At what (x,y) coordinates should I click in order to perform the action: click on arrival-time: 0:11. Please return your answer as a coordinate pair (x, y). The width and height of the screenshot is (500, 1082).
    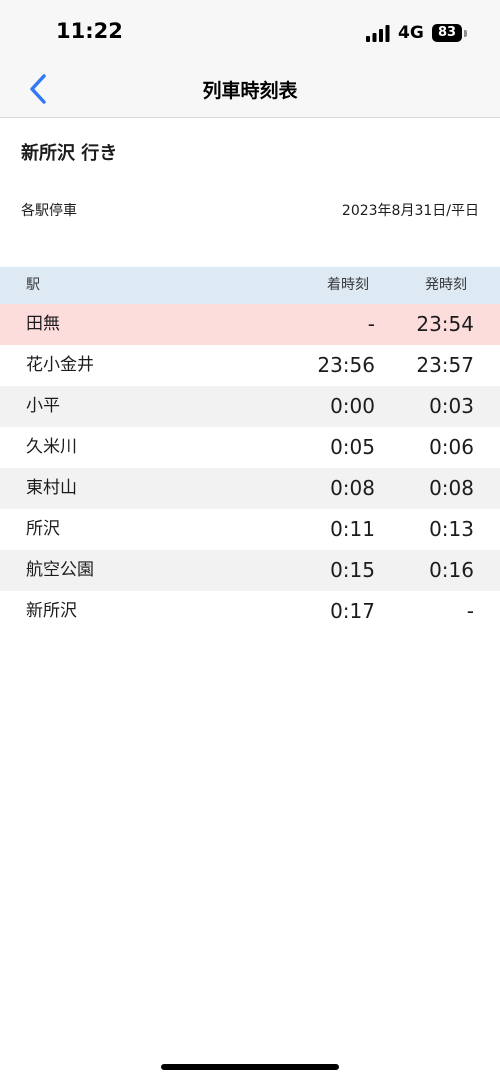
    Looking at the image, I should click on (352, 529).